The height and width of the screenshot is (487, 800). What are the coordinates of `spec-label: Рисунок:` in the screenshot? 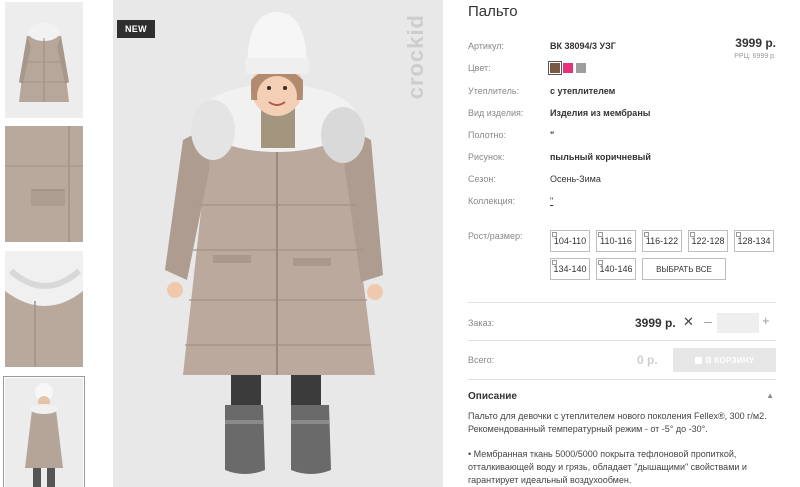 It's located at (486, 157).